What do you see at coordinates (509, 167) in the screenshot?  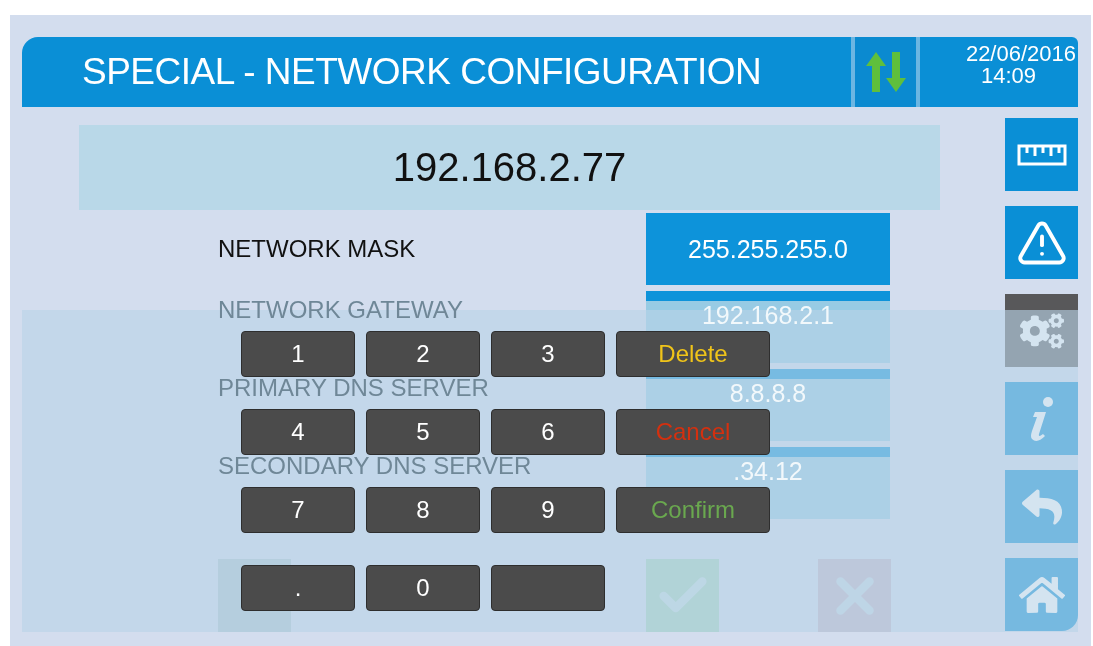 I see `ip-address-display: 192.168.2.77` at bounding box center [509, 167].